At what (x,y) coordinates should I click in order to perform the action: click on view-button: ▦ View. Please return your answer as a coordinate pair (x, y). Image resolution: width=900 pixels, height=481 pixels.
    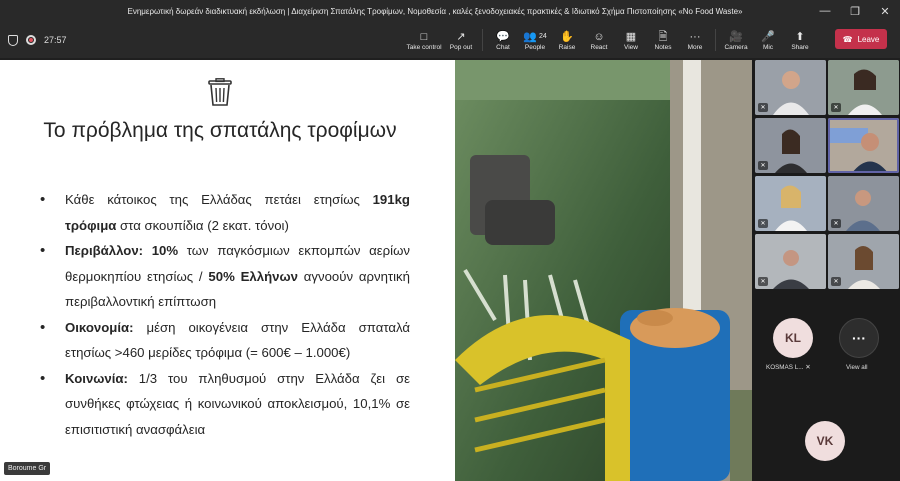
    Looking at the image, I should click on (631, 40).